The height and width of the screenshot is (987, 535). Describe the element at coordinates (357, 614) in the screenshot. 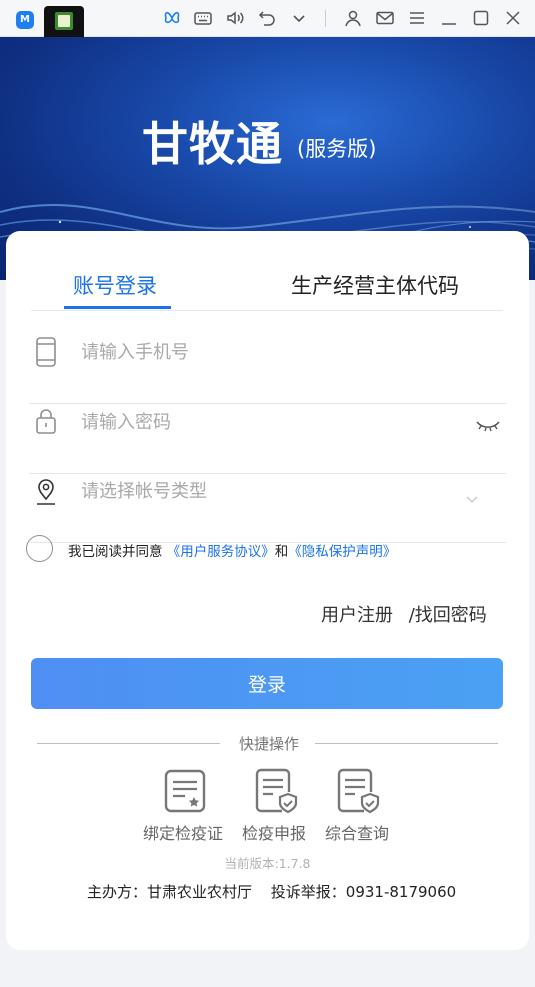

I see `register-link: 用户注册` at that location.